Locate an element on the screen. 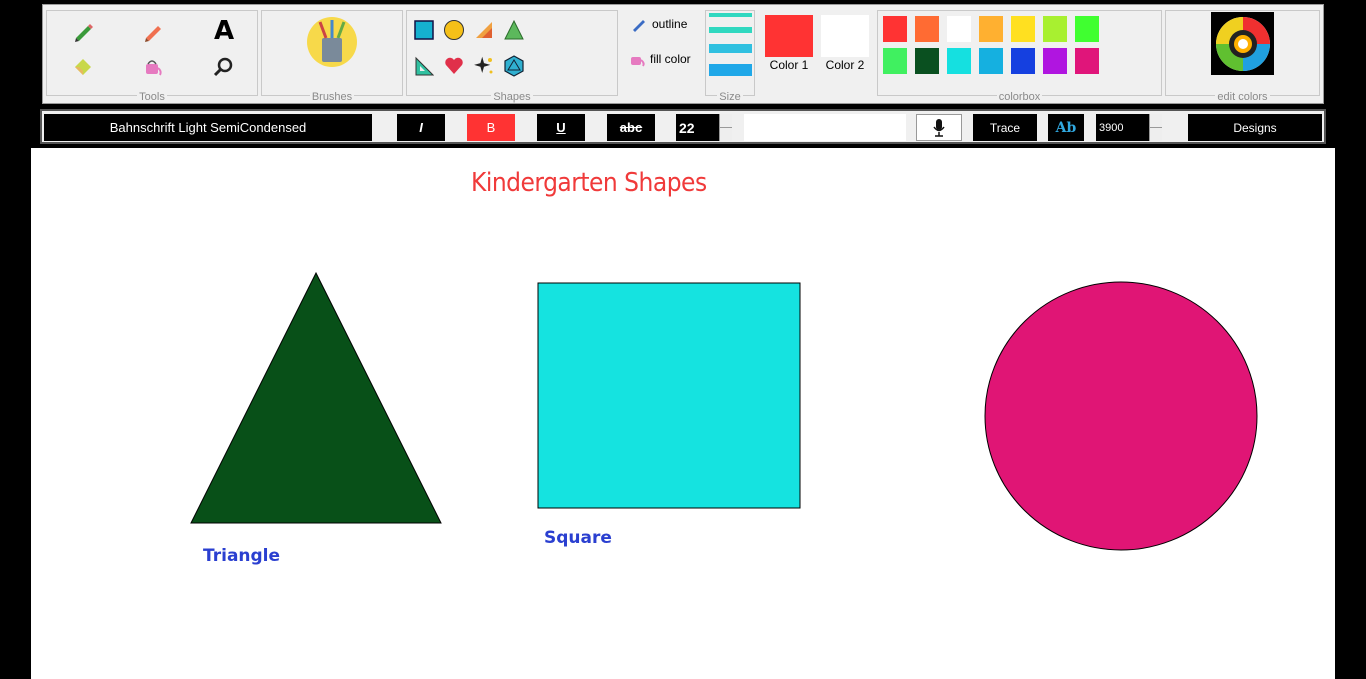 The image size is (1366, 679). text-tool-icon: A is located at coordinates (224, 31).